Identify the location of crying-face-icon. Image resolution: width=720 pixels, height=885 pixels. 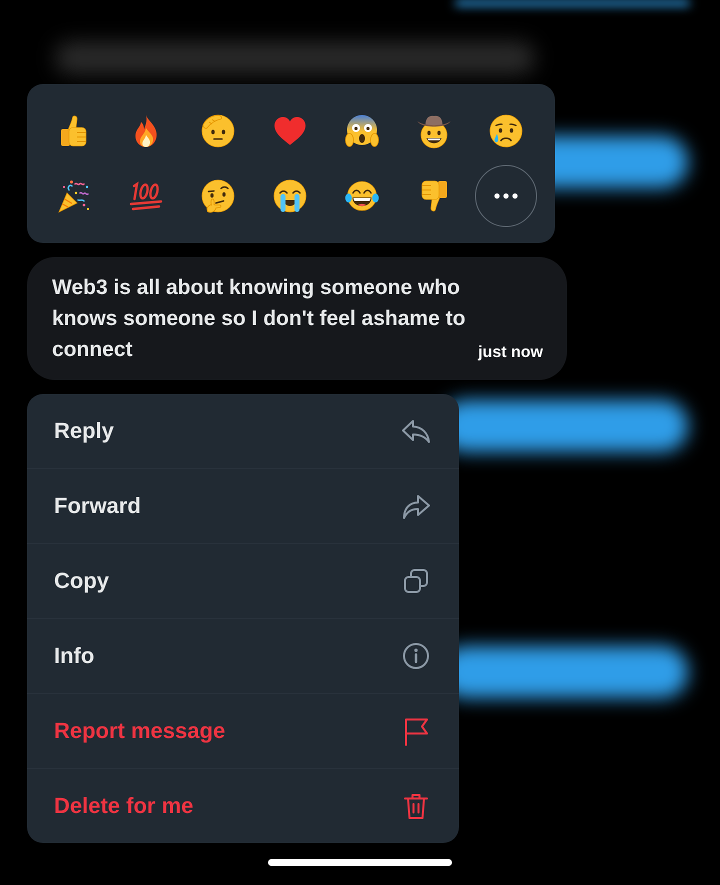
(506, 130).